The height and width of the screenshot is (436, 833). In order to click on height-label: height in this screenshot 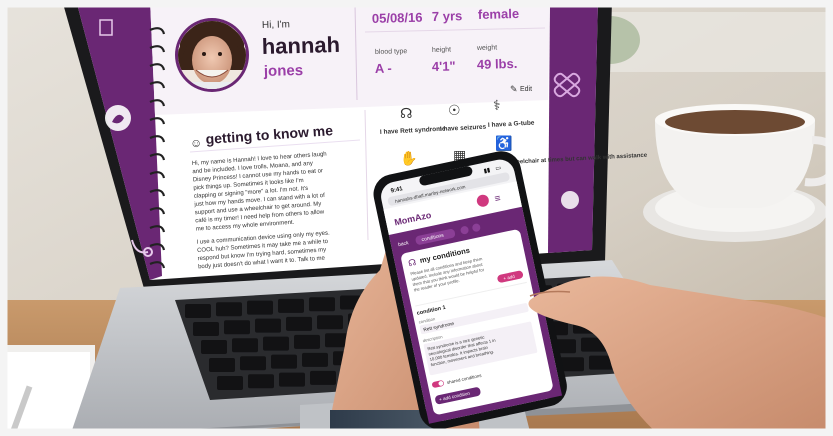, I will do `click(441, 50)`.